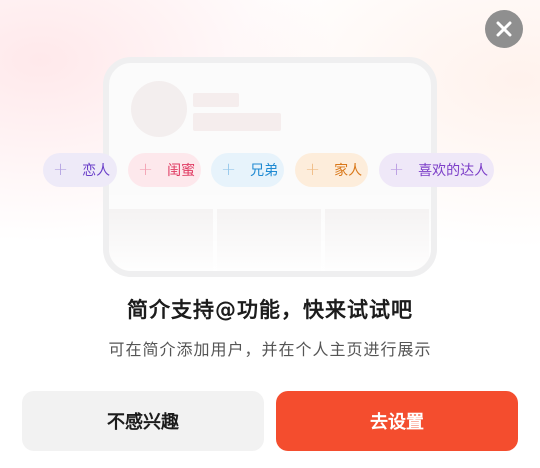 The height and width of the screenshot is (468, 540). Describe the element at coordinates (264, 171) in the screenshot. I see `tag-label: 兄弟` at that location.